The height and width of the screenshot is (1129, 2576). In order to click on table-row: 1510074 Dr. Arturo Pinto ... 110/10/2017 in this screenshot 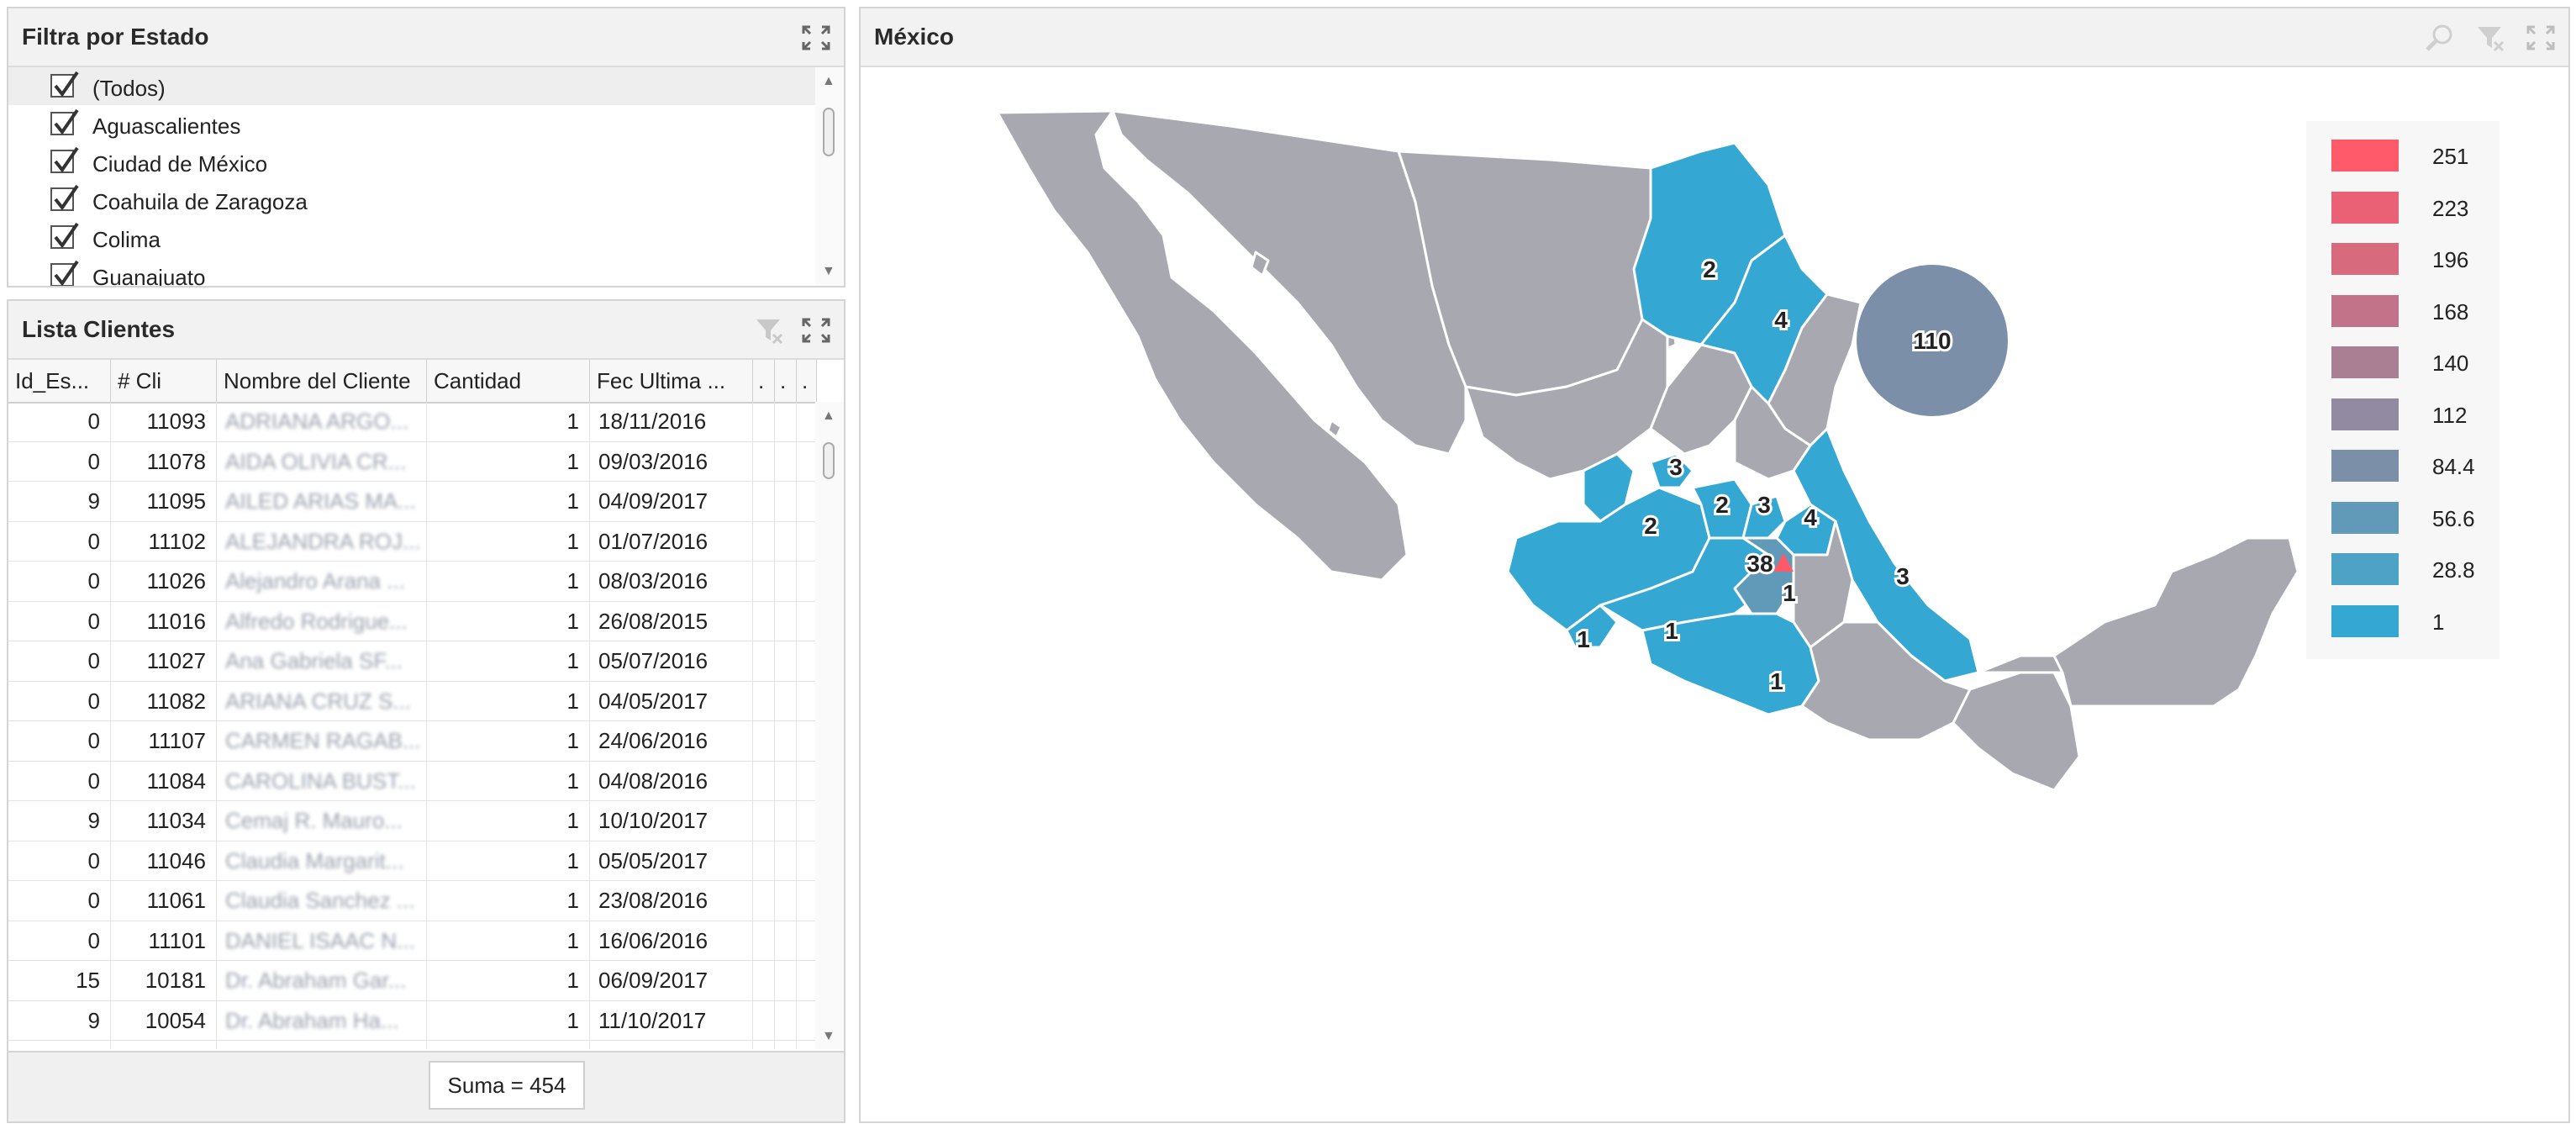, I will do `click(412, 1045)`.